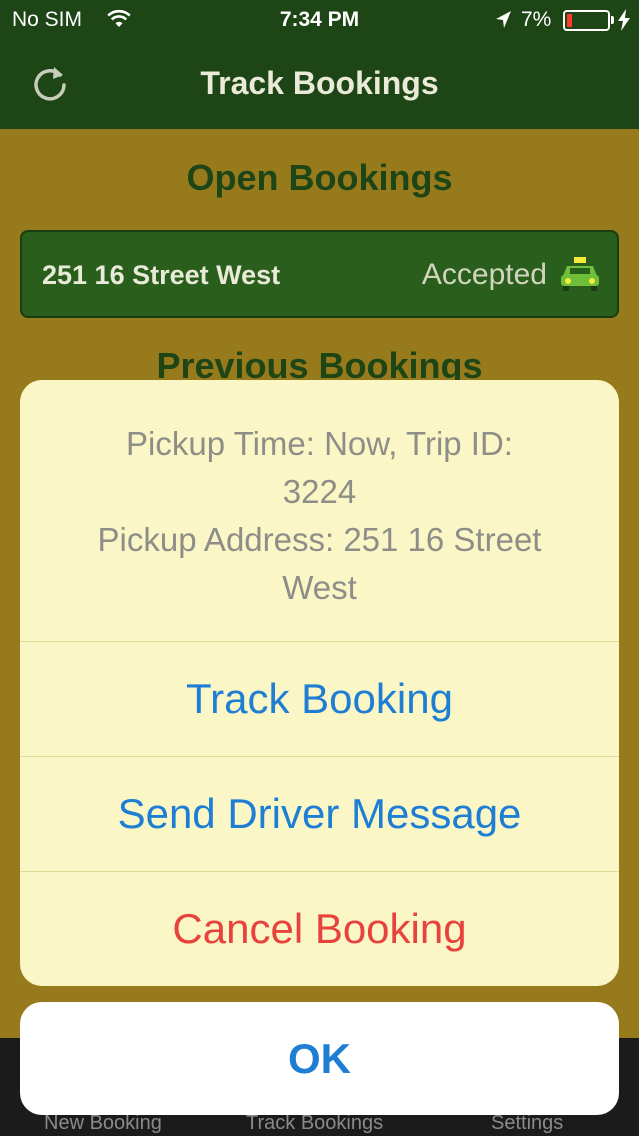  What do you see at coordinates (319, 813) in the screenshot?
I see `send-driver-message-button: Send Driver Message` at bounding box center [319, 813].